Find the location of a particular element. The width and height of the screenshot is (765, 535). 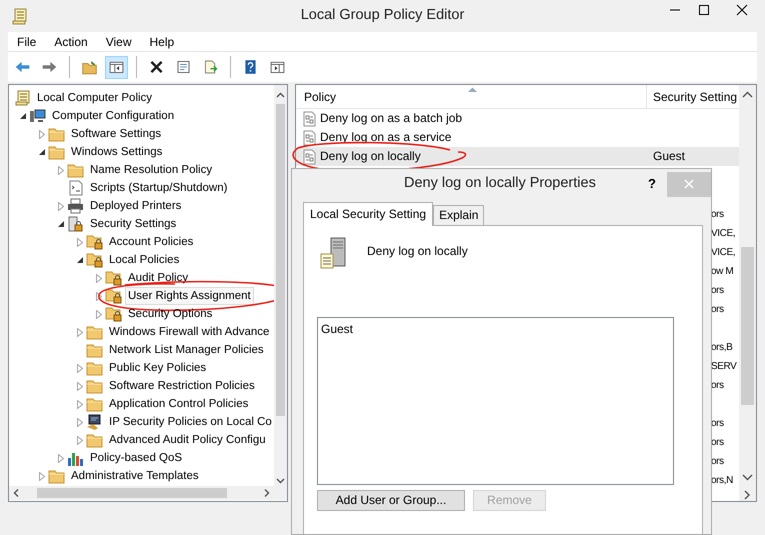

policy-name: Deny log on as a batch job is located at coordinates (391, 118).